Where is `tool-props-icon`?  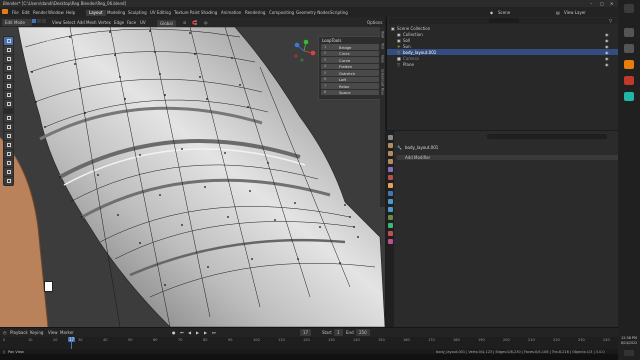 tool-props-icon is located at coordinates (390, 137).